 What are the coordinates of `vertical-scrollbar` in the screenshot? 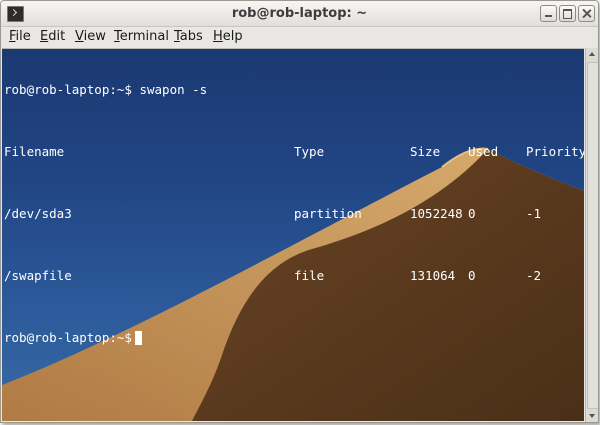 It's located at (591, 235).